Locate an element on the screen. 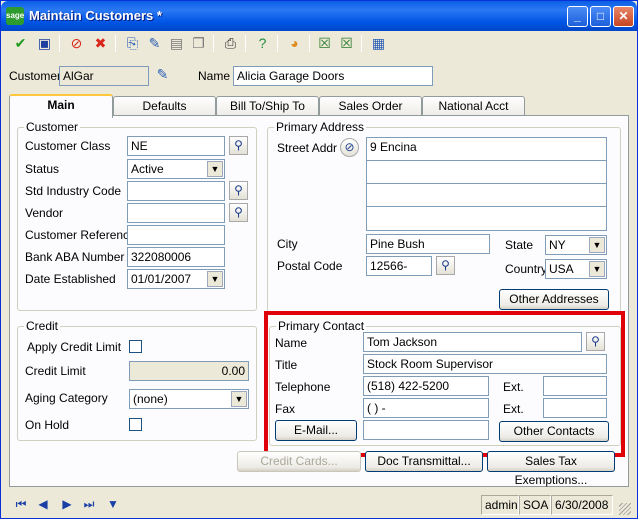  country-label: Country is located at coordinates (526, 269).